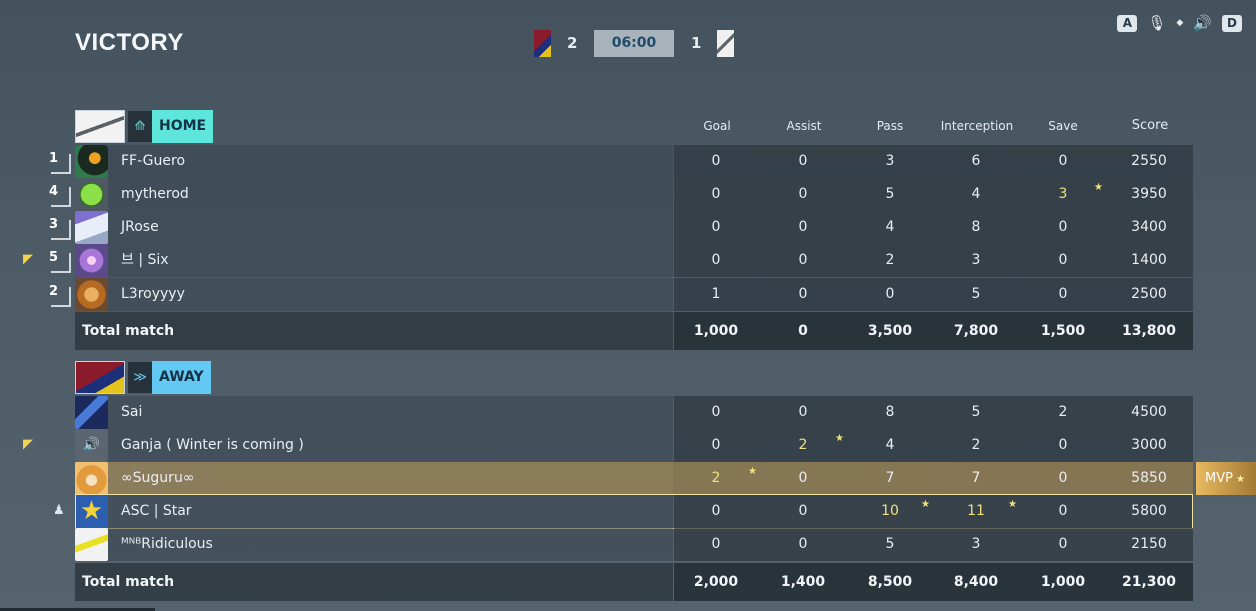  What do you see at coordinates (634, 412) in the screenshot?
I see `table-row: Sai 0 0 8 5 2 4500` at bounding box center [634, 412].